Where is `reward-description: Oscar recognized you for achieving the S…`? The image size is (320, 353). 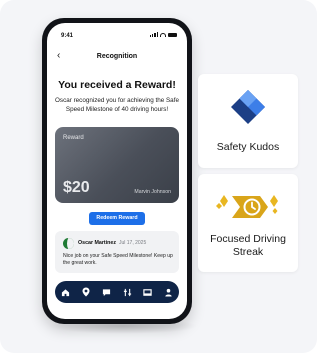
reward-description: Oscar recognized you for achieving the S… is located at coordinates (117, 105).